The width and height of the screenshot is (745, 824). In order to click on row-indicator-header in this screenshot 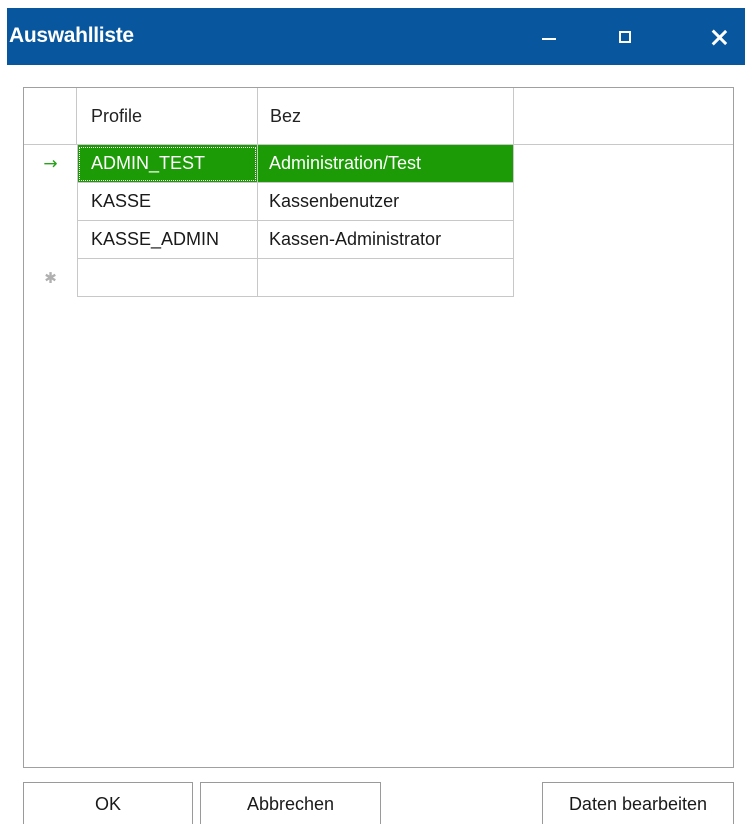, I will do `click(50, 116)`.